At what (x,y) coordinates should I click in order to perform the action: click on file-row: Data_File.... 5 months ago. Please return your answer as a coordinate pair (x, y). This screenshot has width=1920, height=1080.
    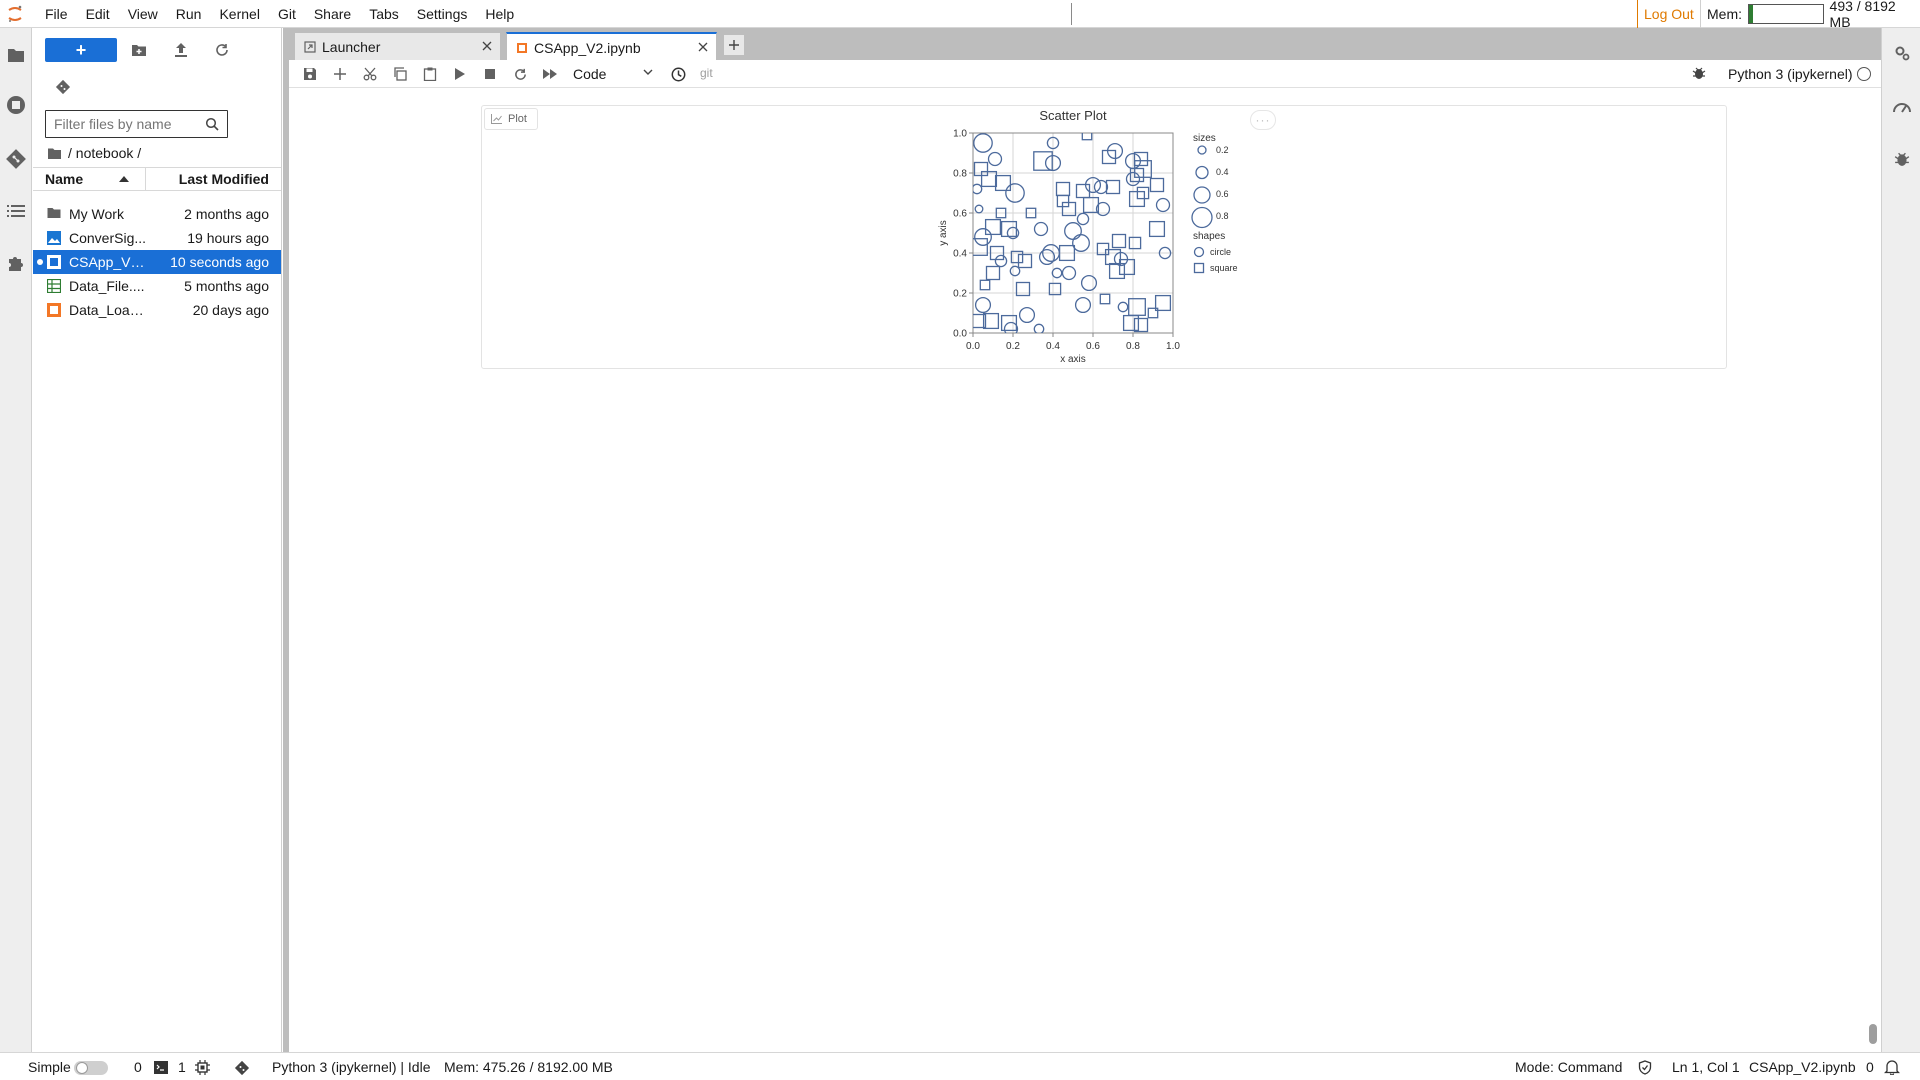
    Looking at the image, I should click on (157, 286).